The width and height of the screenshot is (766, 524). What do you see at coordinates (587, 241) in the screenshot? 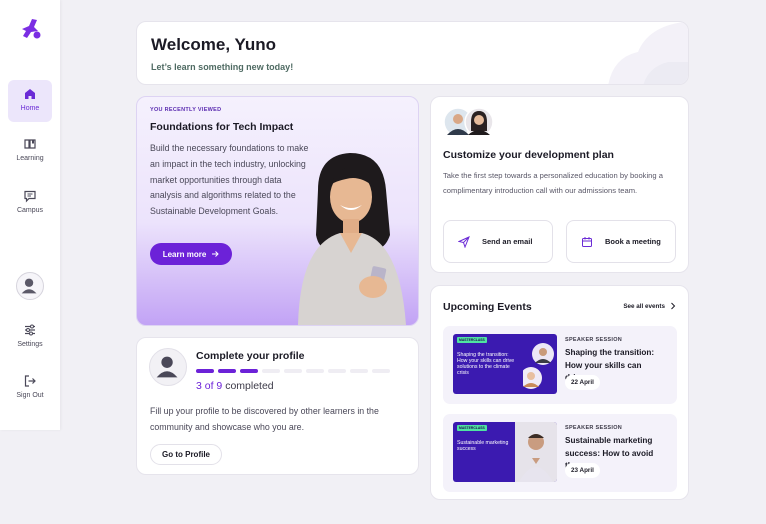
I see `calendar-icon` at bounding box center [587, 241].